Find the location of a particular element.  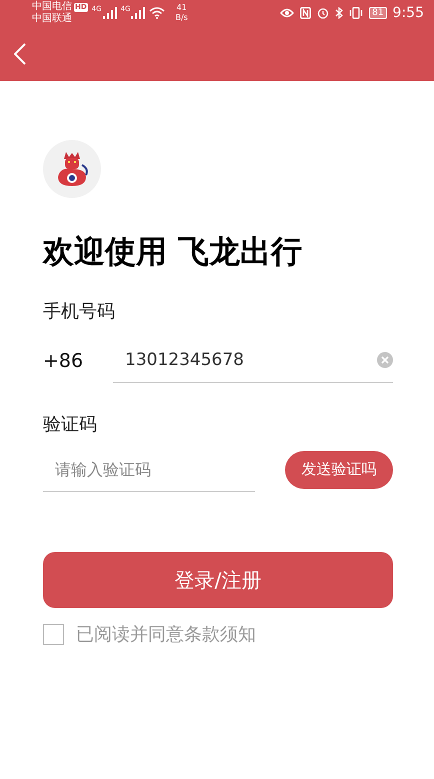

vibrate-icon is located at coordinates (356, 13).